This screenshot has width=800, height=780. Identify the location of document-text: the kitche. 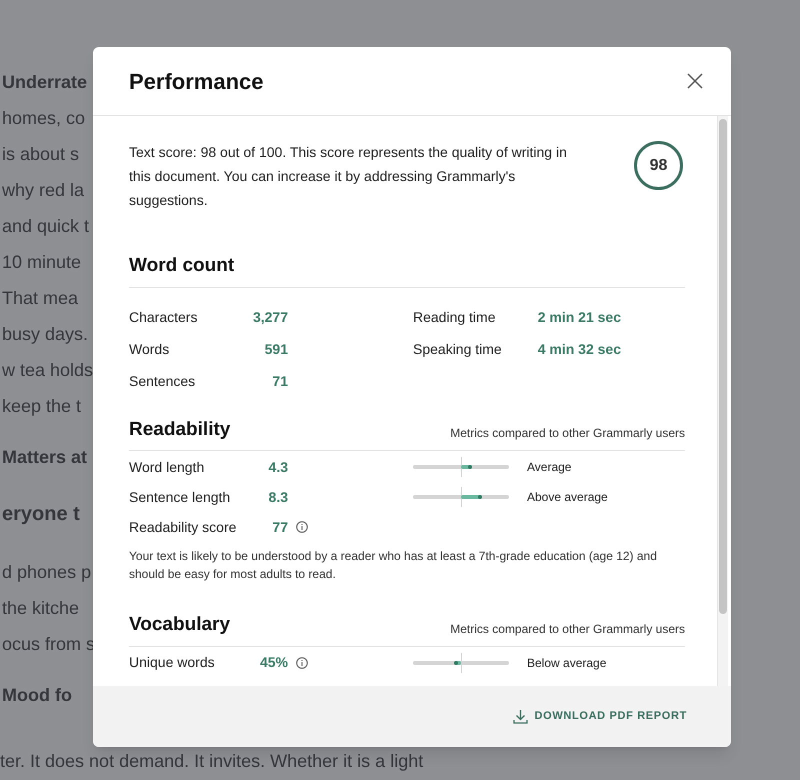
(41, 608).